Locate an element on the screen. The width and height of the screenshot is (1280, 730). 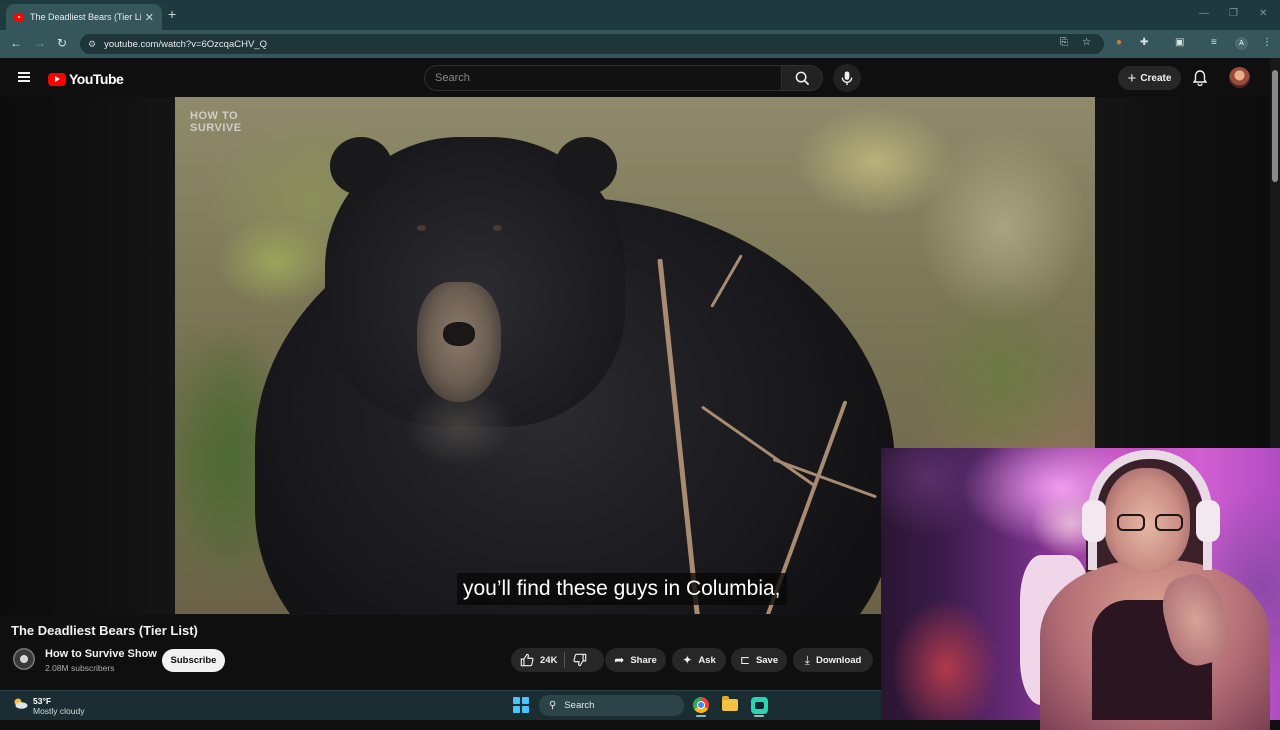
windows-taskbar is located at coordinates (440, 705).